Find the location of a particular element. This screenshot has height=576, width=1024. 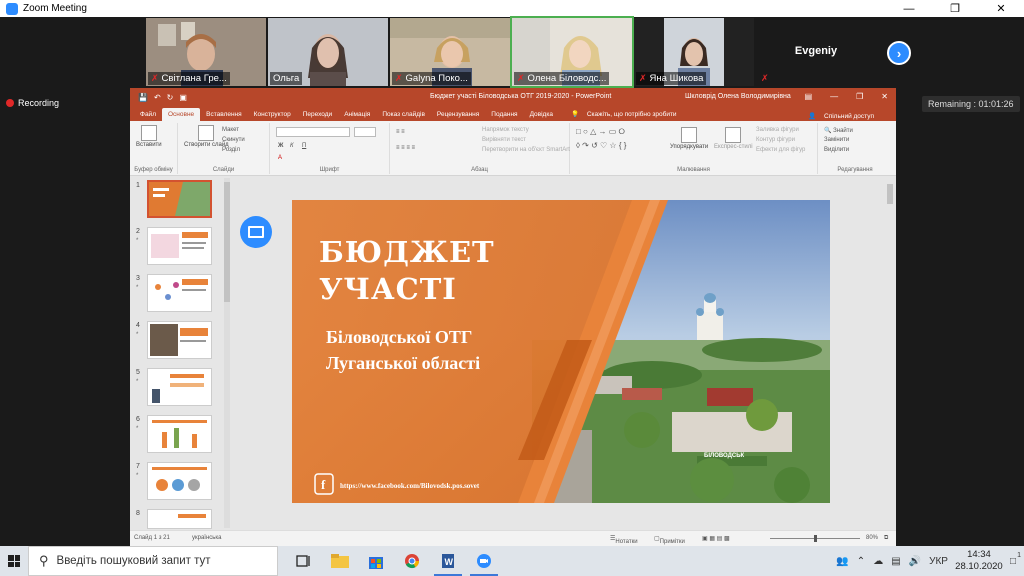

clock: 14:34 28.10.2020 is located at coordinates (979, 561).